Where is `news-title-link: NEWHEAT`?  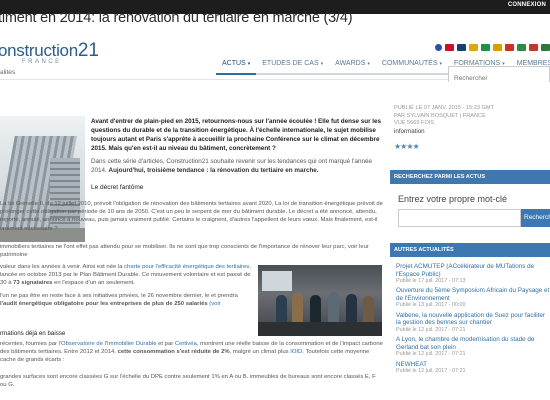
news-title-link: NEWHEAT is located at coordinates (473, 365).